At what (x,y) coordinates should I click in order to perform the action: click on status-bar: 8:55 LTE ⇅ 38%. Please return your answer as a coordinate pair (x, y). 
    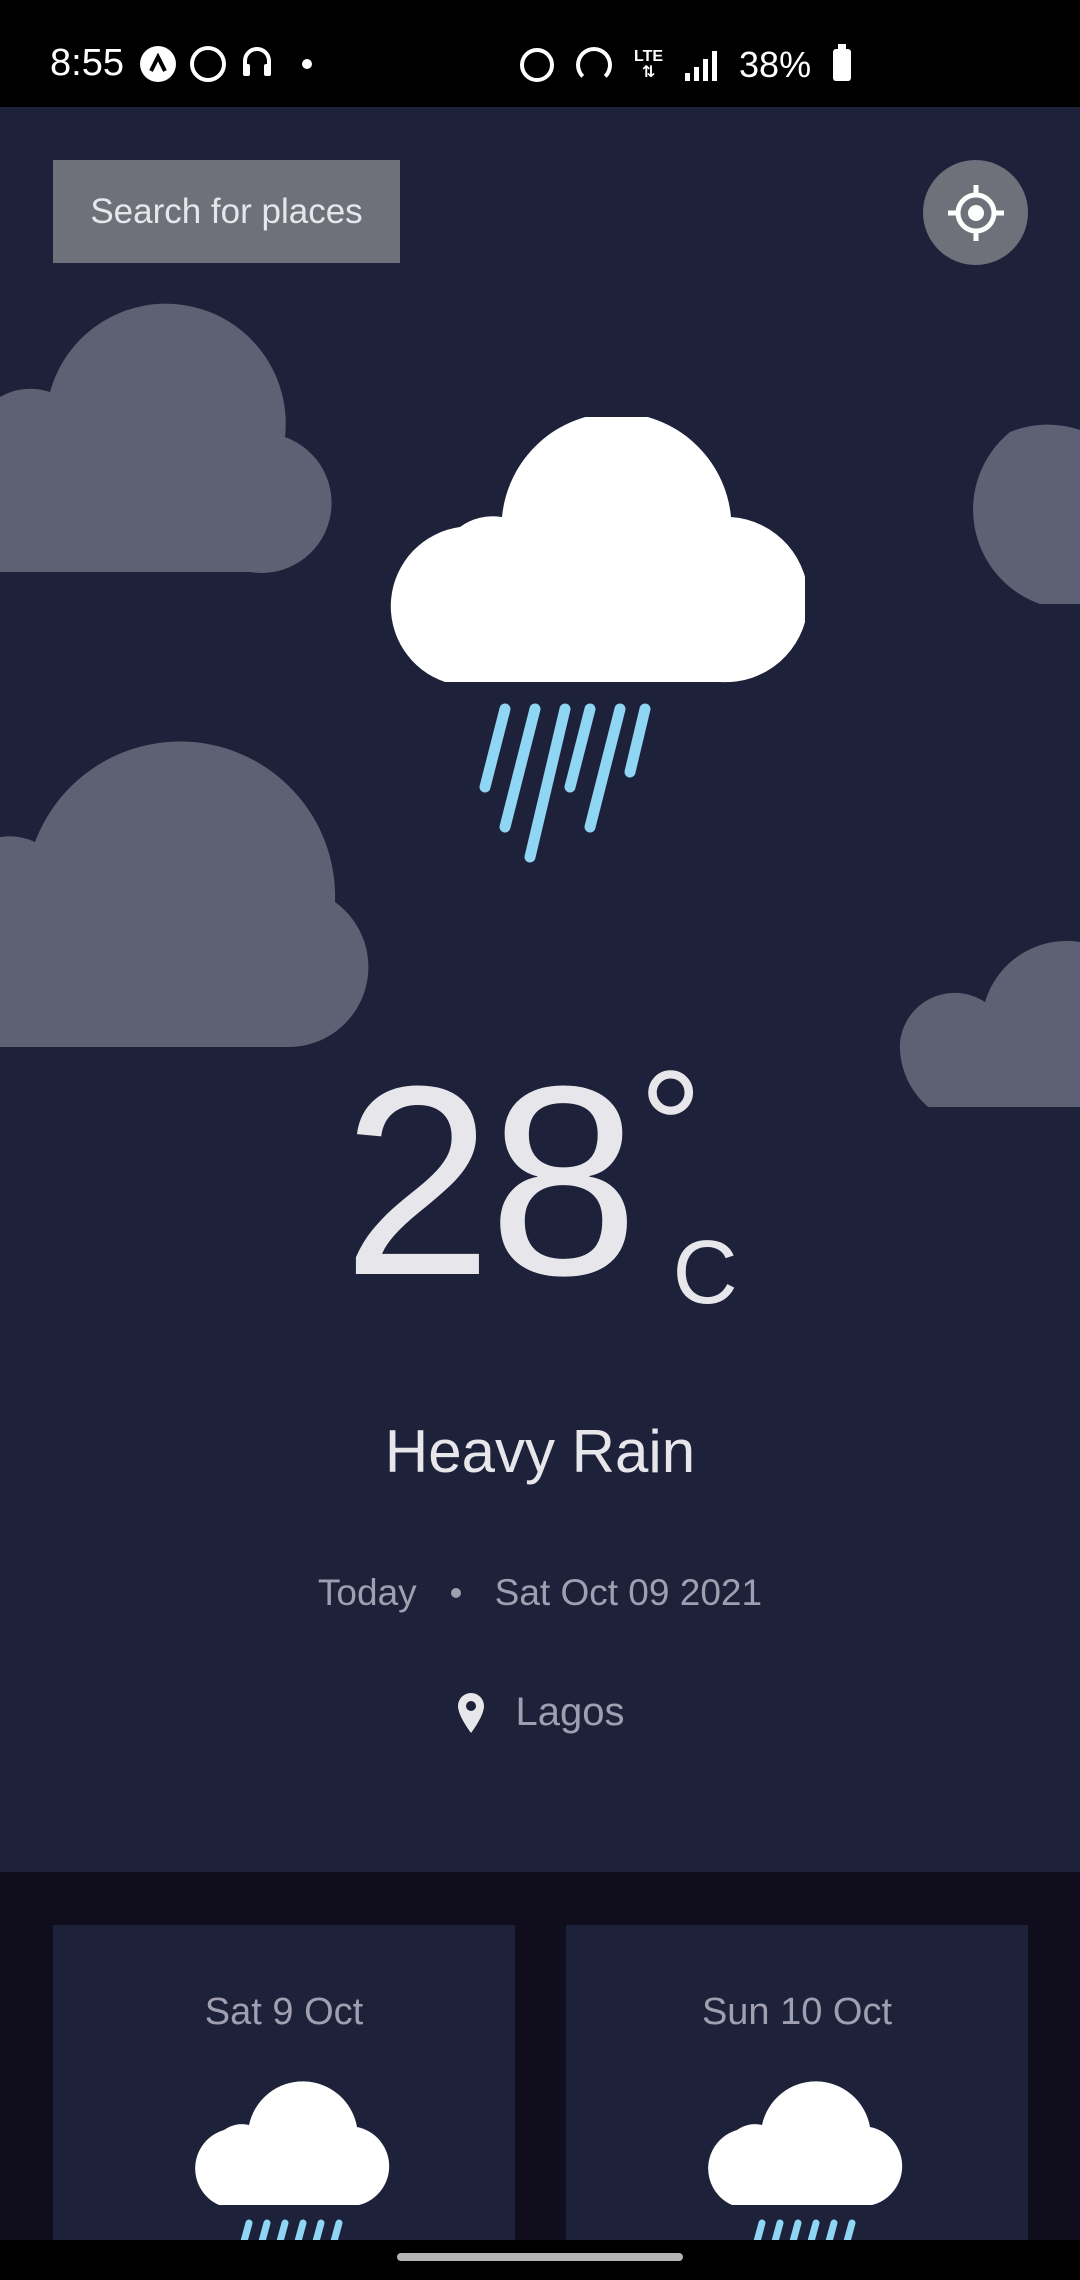
    Looking at the image, I should click on (540, 53).